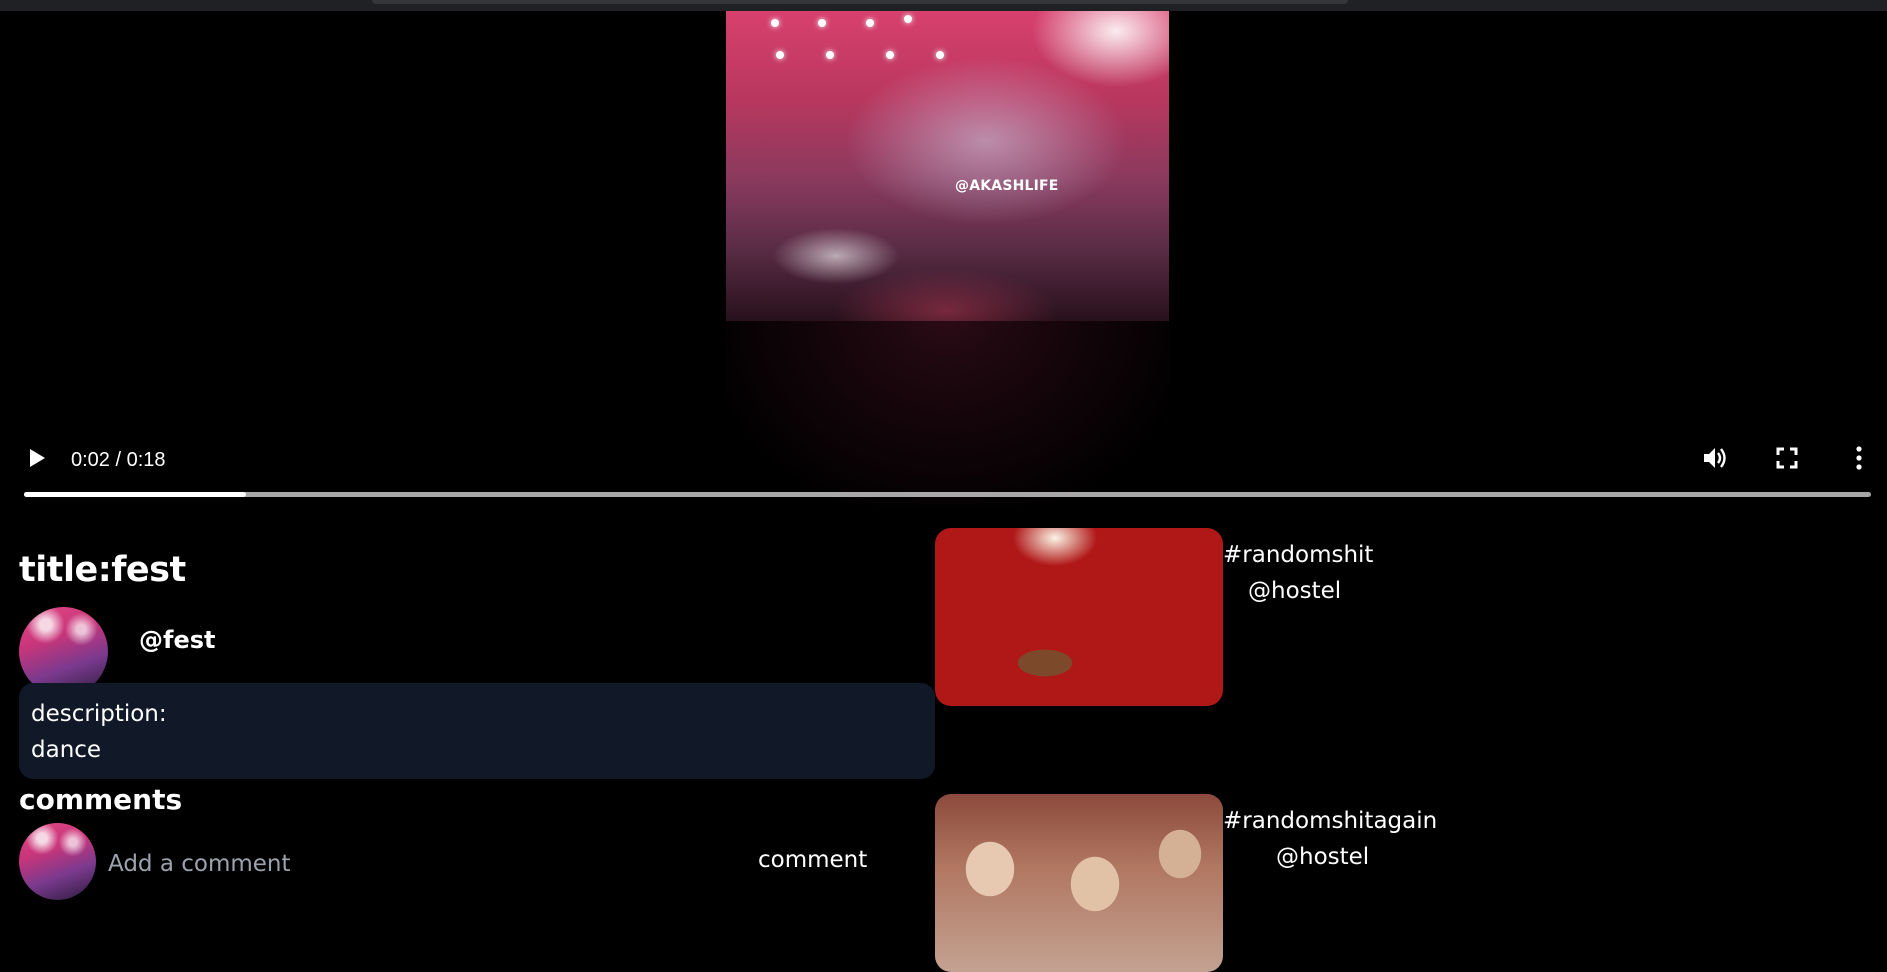 The height and width of the screenshot is (972, 1887). Describe the element at coordinates (57, 861) in the screenshot. I see `comment-user-avatar` at that location.